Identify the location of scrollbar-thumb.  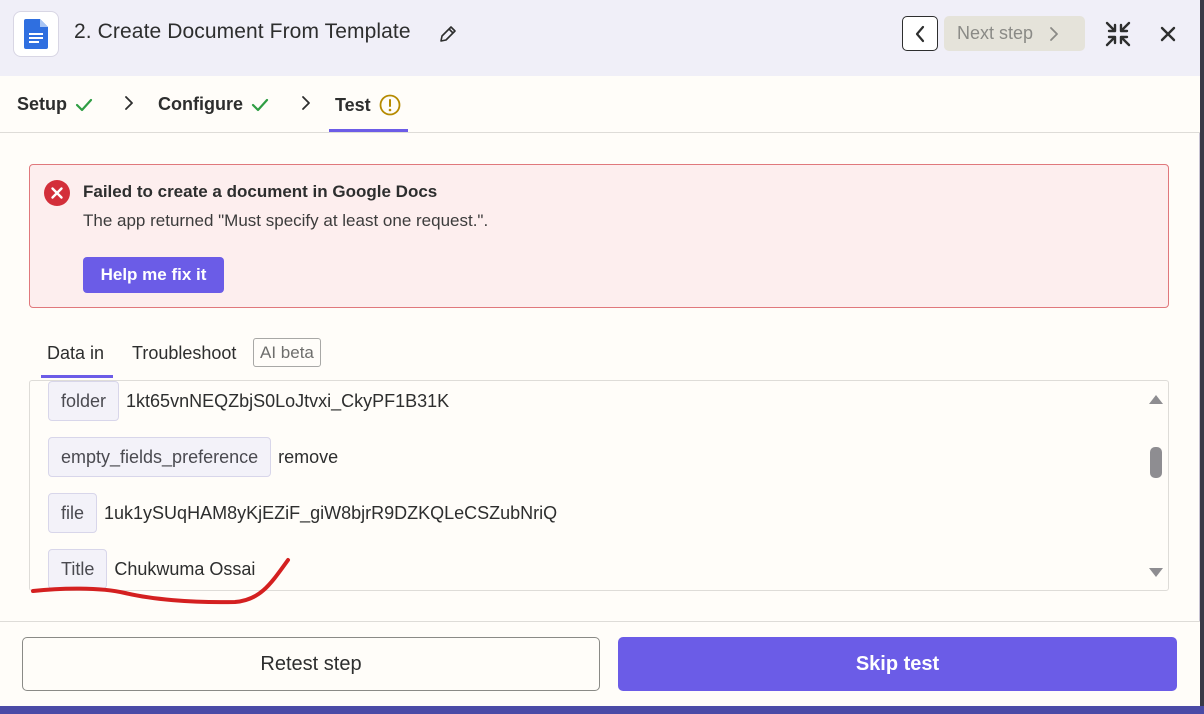
(1156, 462).